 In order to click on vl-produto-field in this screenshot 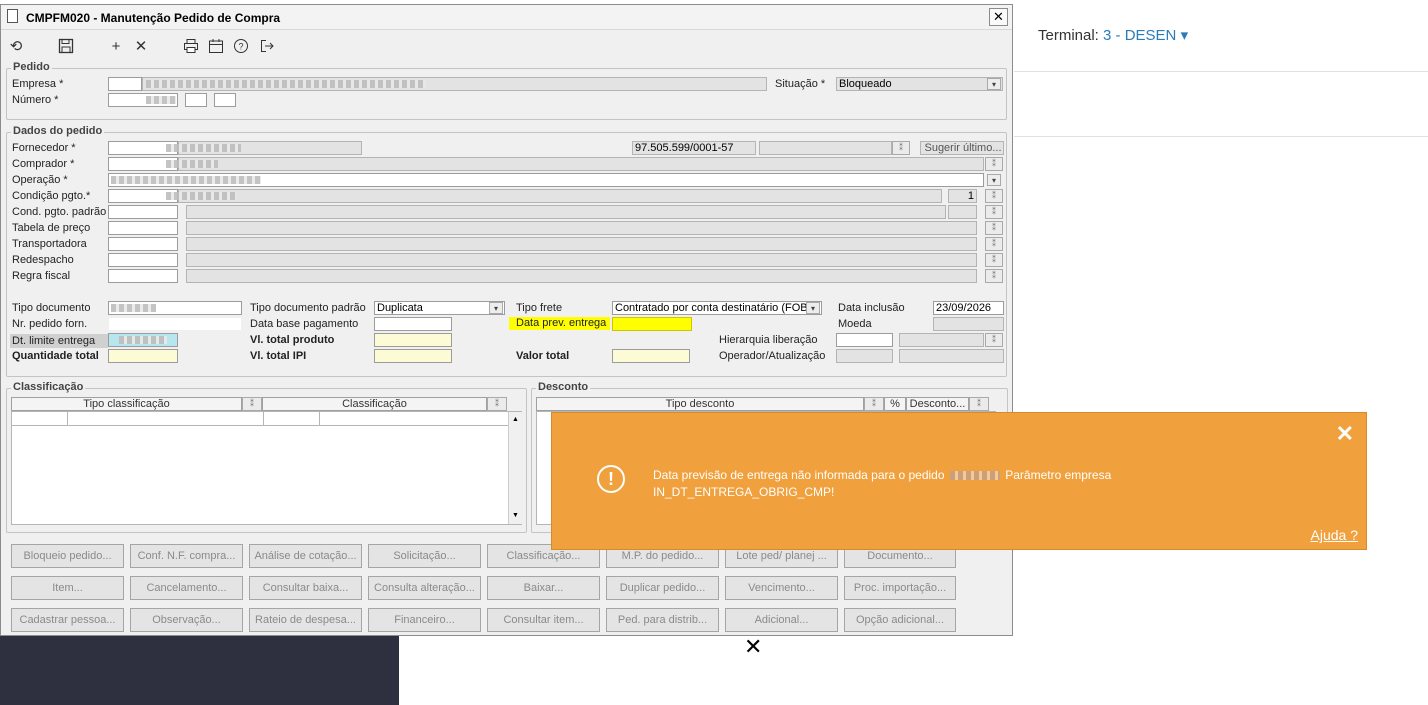, I will do `click(413, 340)`.